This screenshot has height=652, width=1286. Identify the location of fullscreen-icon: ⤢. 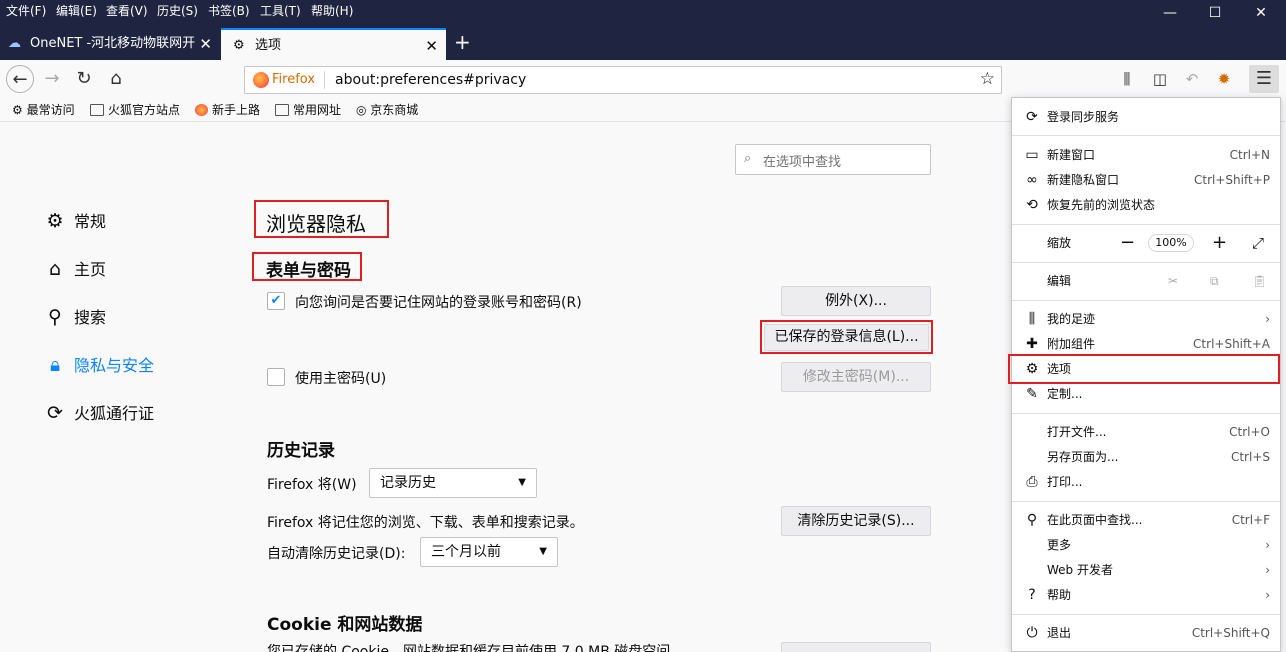
(1258, 243).